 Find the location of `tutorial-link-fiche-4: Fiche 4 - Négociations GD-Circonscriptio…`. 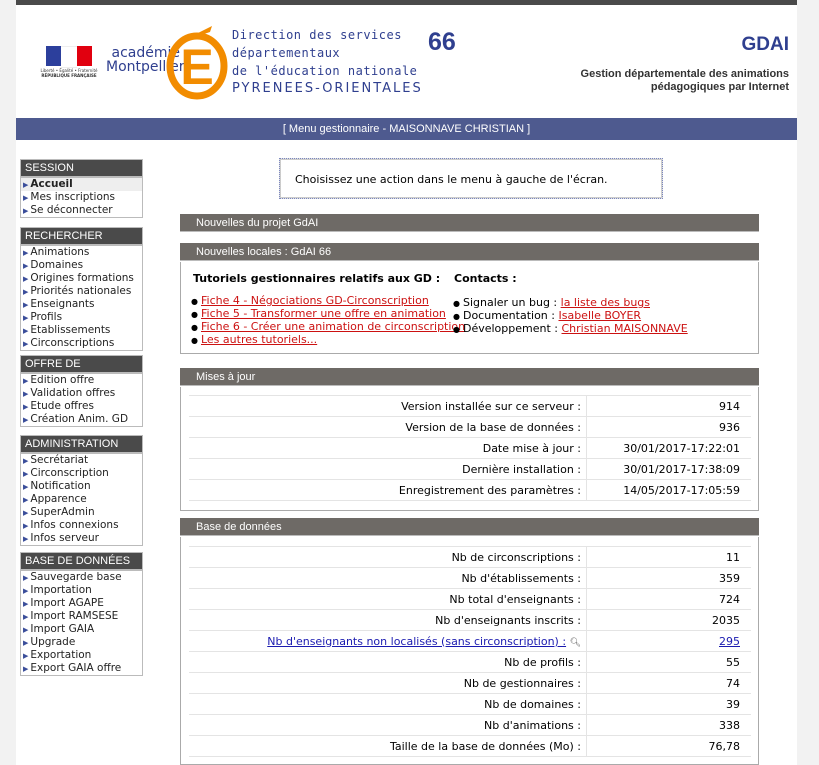

tutorial-link-fiche-4: Fiche 4 - Négociations GD-Circonscriptio… is located at coordinates (315, 300).